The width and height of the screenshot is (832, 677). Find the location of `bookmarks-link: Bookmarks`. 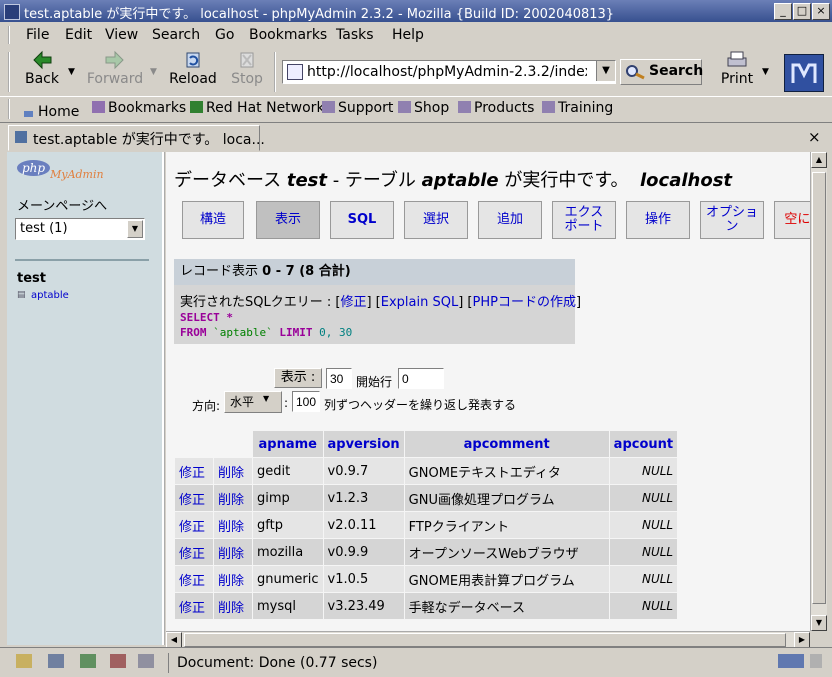

bookmarks-link: Bookmarks is located at coordinates (139, 108).